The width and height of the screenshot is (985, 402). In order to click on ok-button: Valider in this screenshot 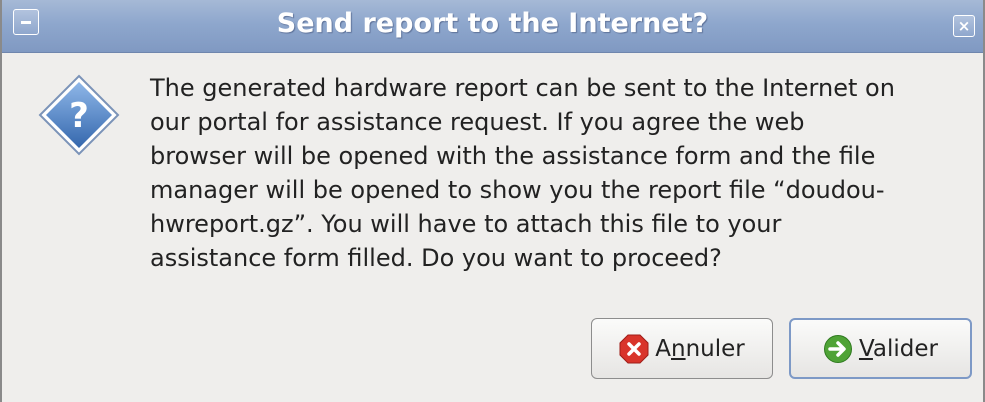, I will do `click(880, 348)`.